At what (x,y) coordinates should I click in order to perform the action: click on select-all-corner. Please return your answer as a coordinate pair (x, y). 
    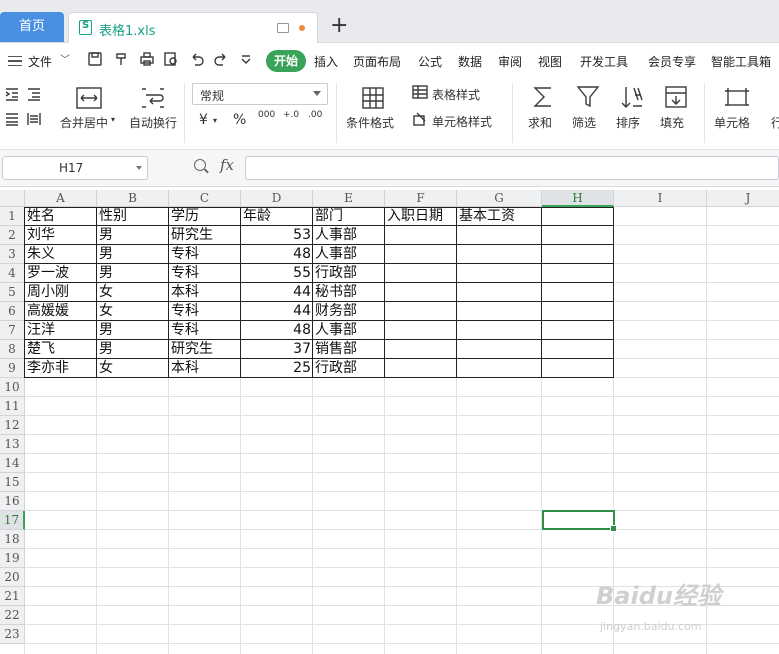
    Looking at the image, I should click on (12, 198).